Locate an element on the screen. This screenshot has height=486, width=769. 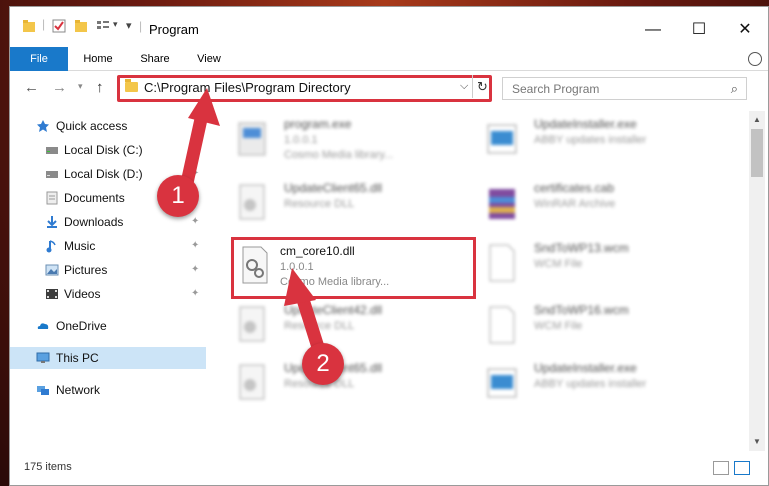
vertical-scrollbar: ▲ ▼ is located at coordinates (757, 281).